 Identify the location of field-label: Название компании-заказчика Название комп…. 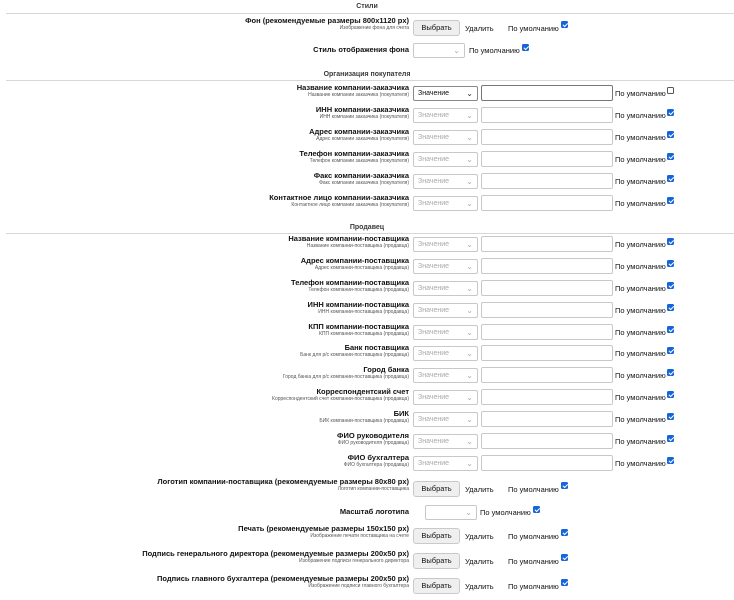
(353, 90).